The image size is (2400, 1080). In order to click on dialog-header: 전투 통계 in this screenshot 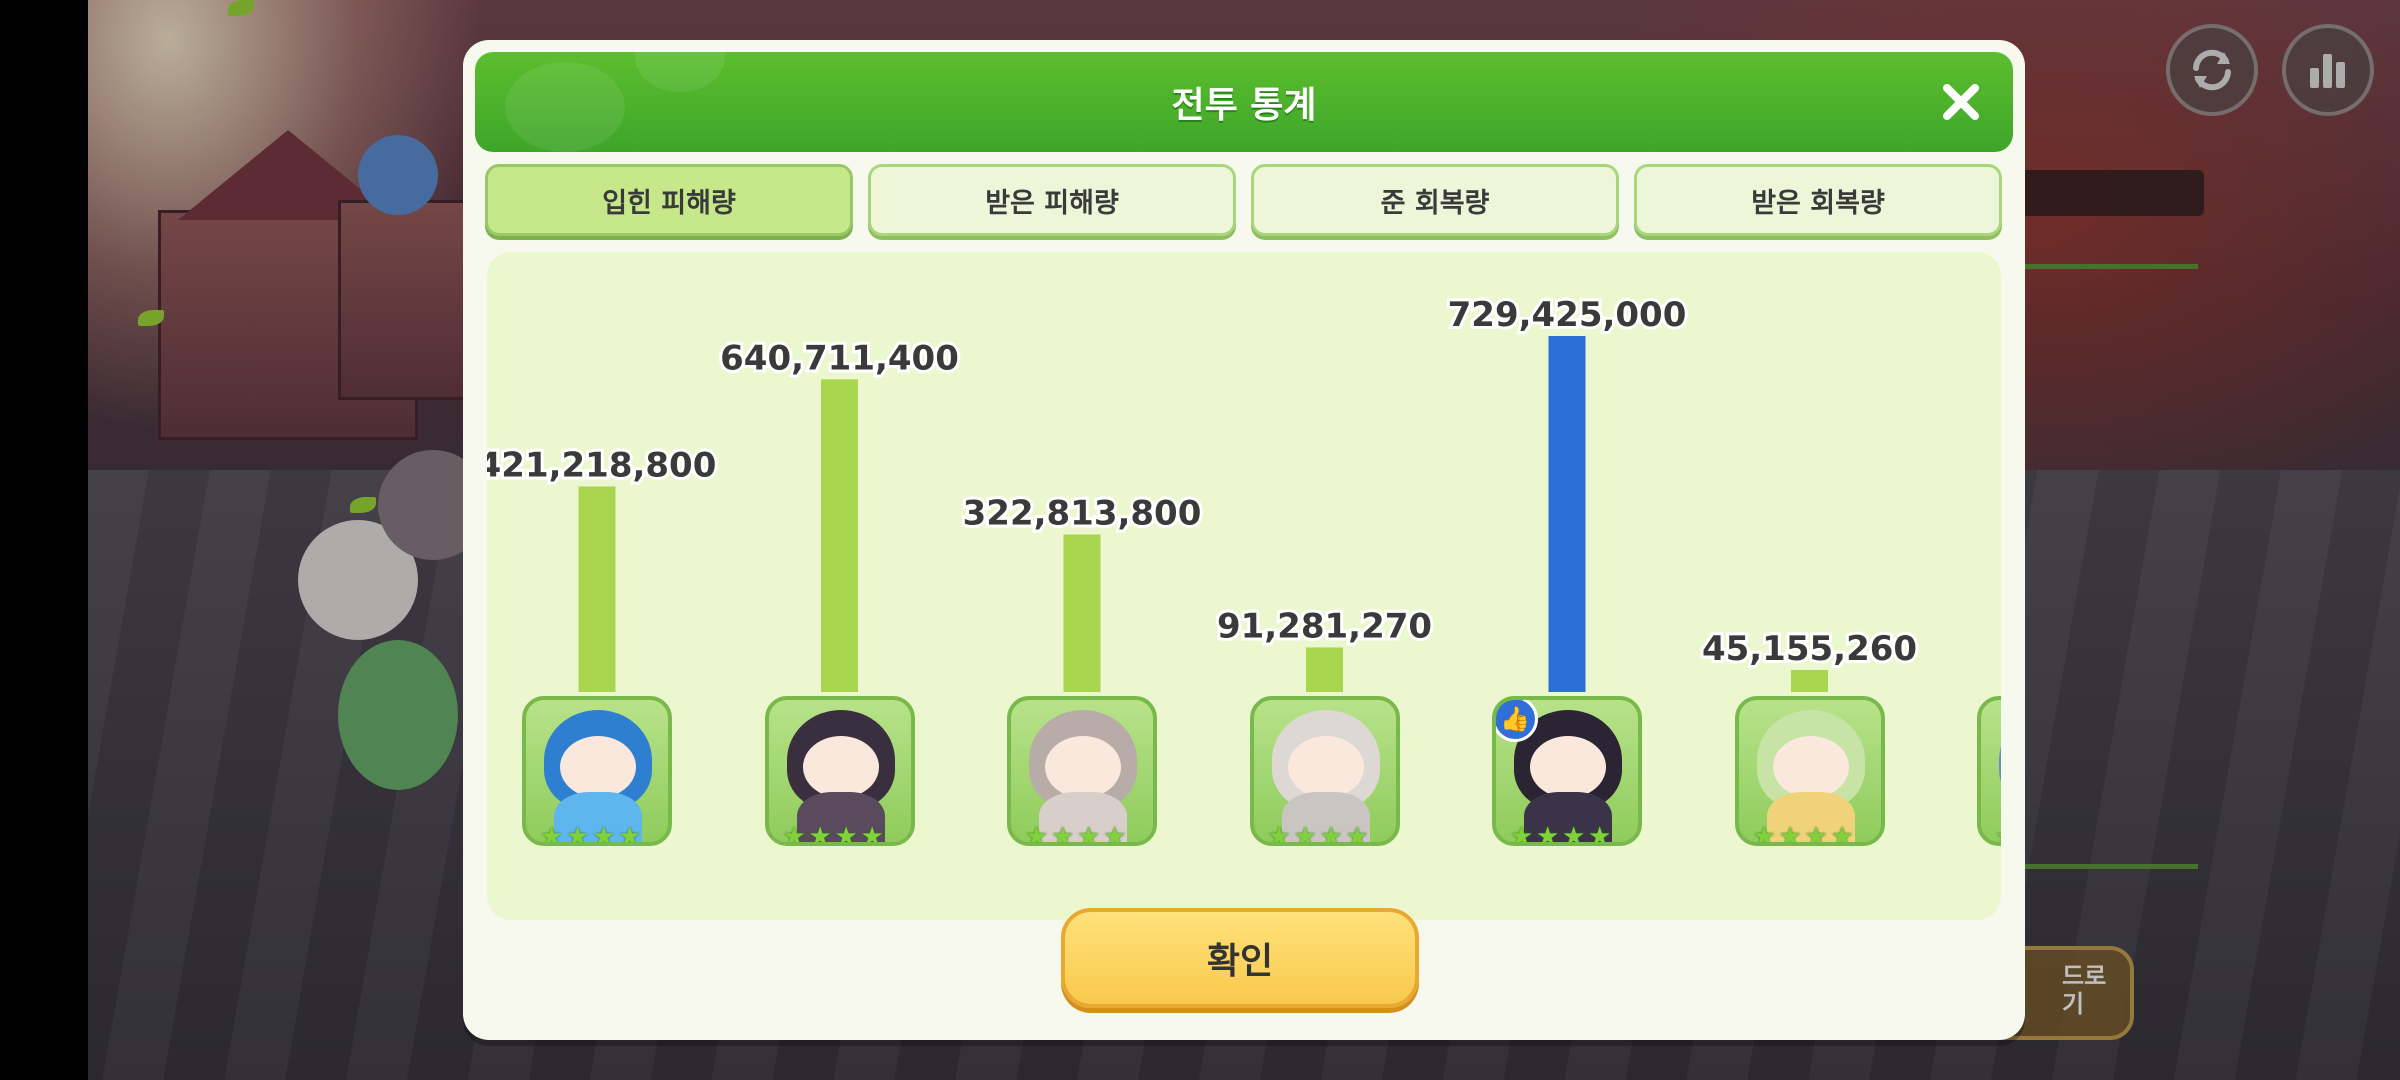, I will do `click(1244, 102)`.